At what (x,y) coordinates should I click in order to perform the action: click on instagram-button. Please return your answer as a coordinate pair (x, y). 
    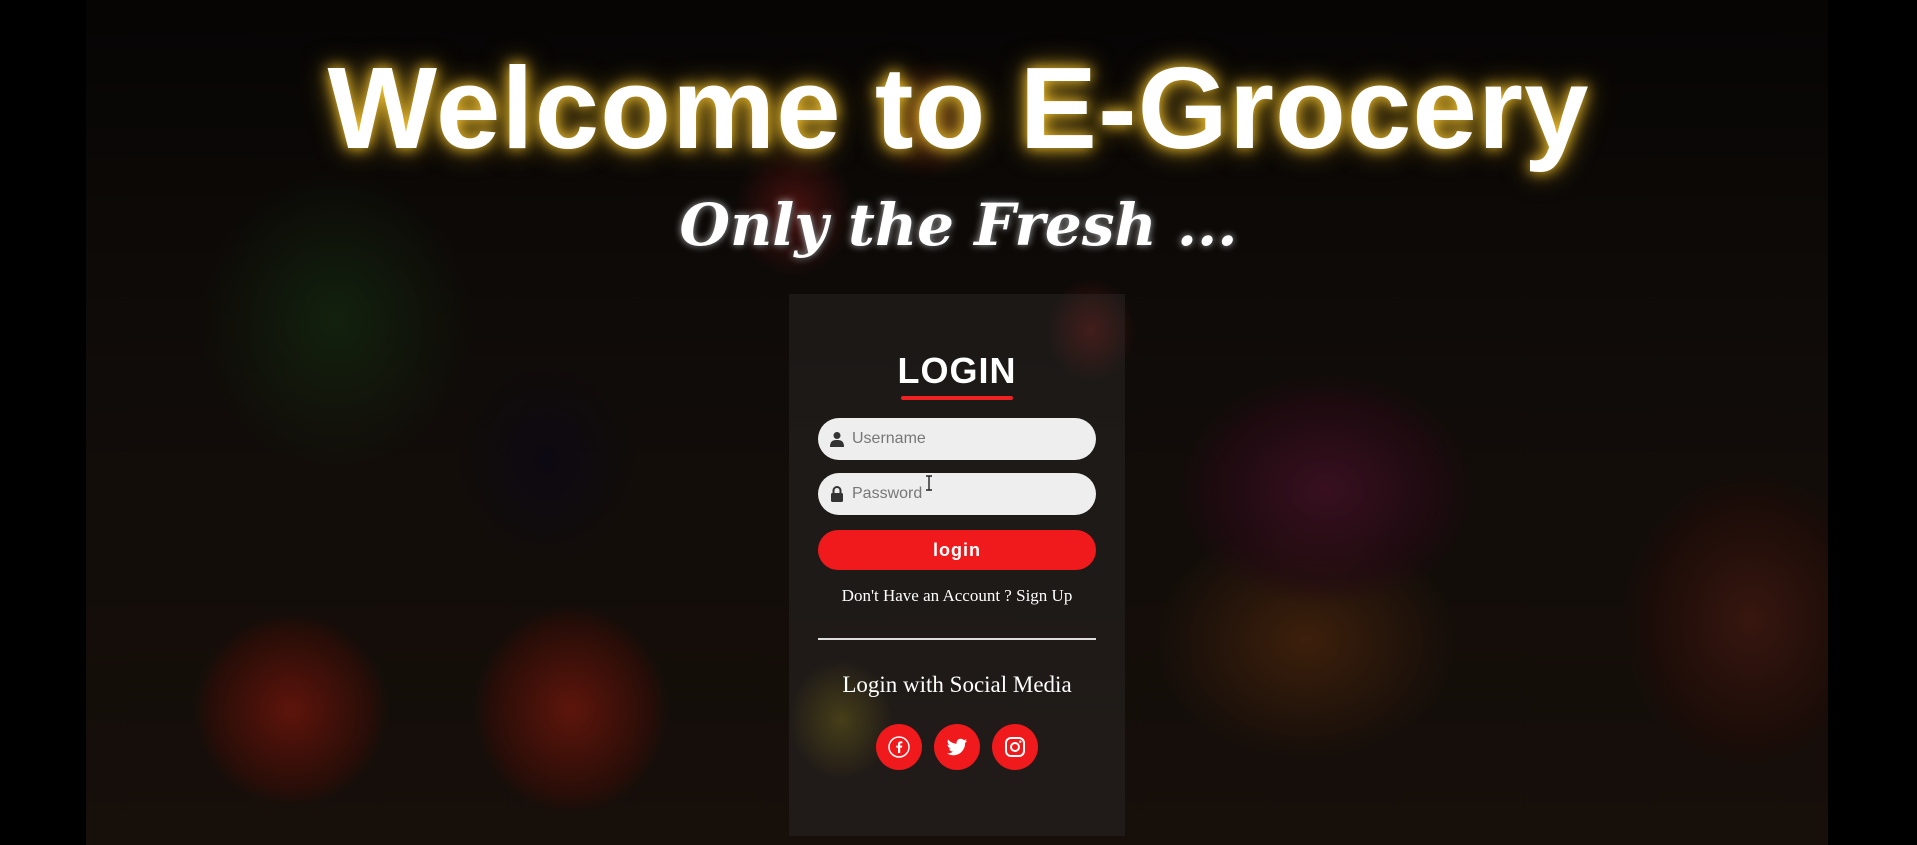
    Looking at the image, I should click on (1015, 747).